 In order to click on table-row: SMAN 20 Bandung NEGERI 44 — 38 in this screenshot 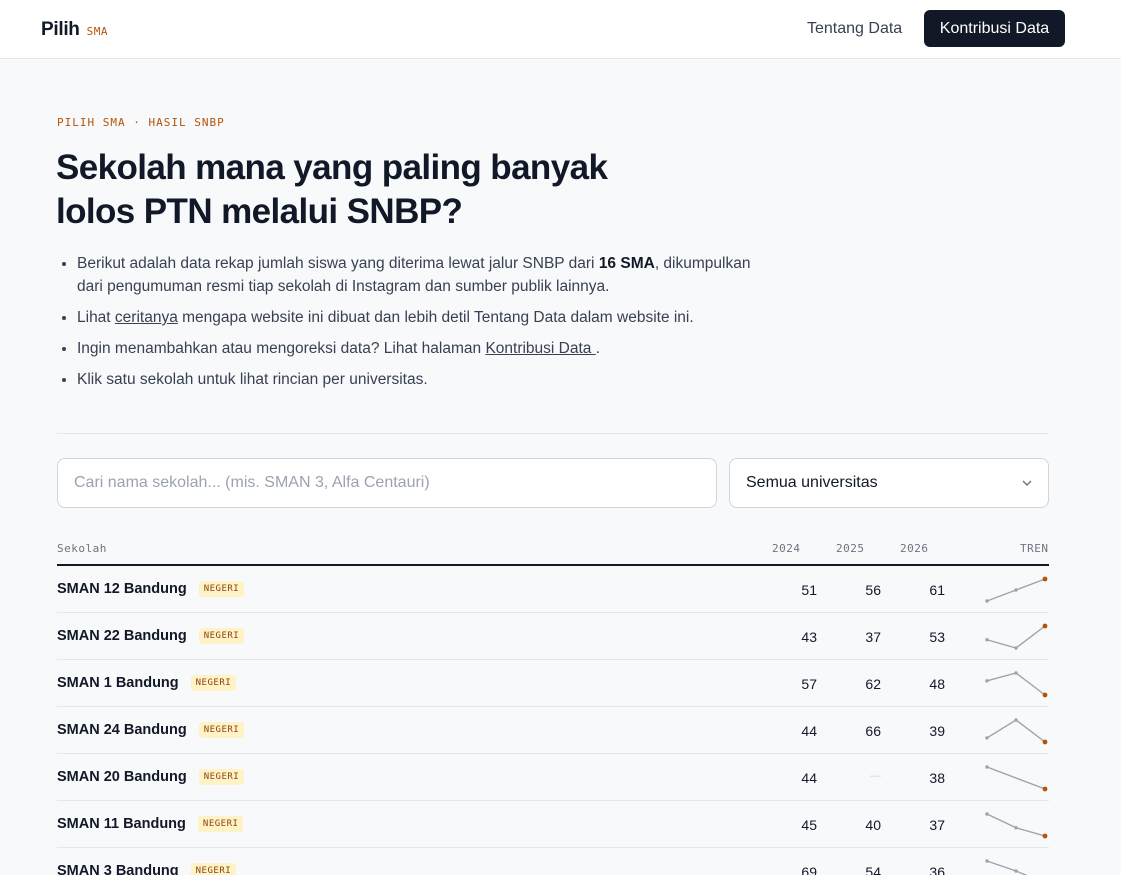, I will do `click(553, 777)`.